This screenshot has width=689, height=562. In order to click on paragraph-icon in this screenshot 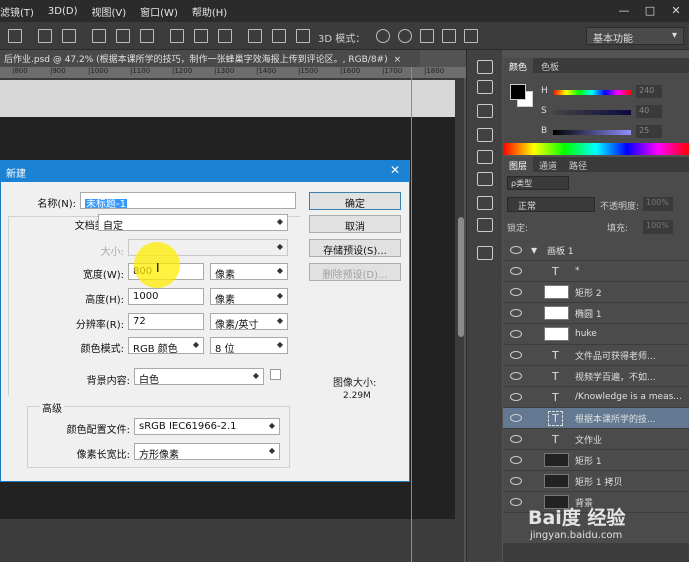, I will do `click(485, 225)`.